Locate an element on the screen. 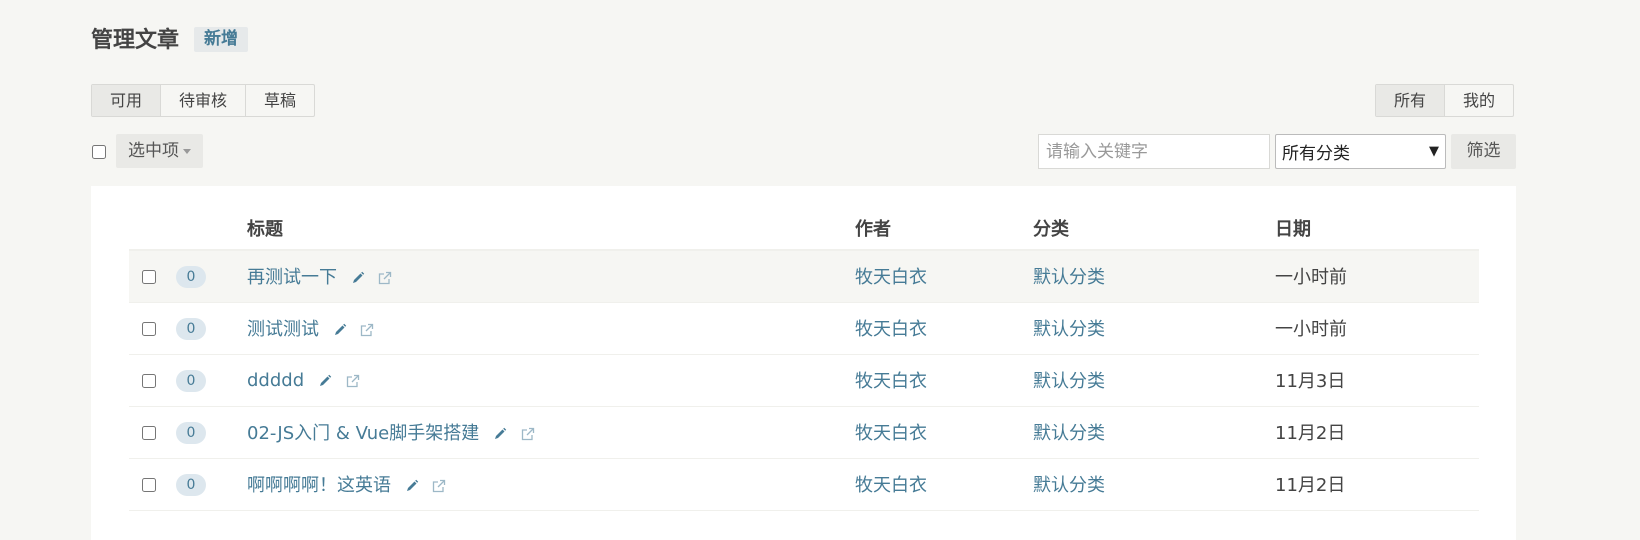 This screenshot has width=1640, height=540. table-row: 0 啊啊啊啊！这英语 牧天白衣 默认分类 11月2日 is located at coordinates (804, 484).